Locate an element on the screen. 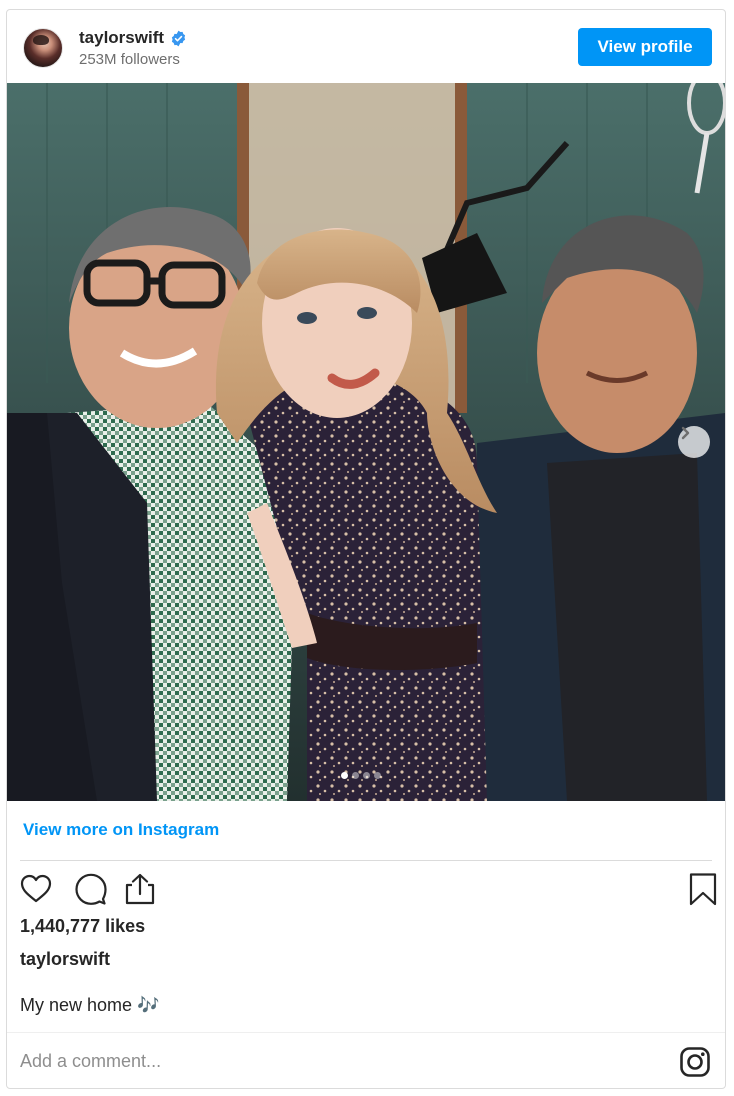 The height and width of the screenshot is (1096, 734). carousel-dot-active is located at coordinates (344, 775).